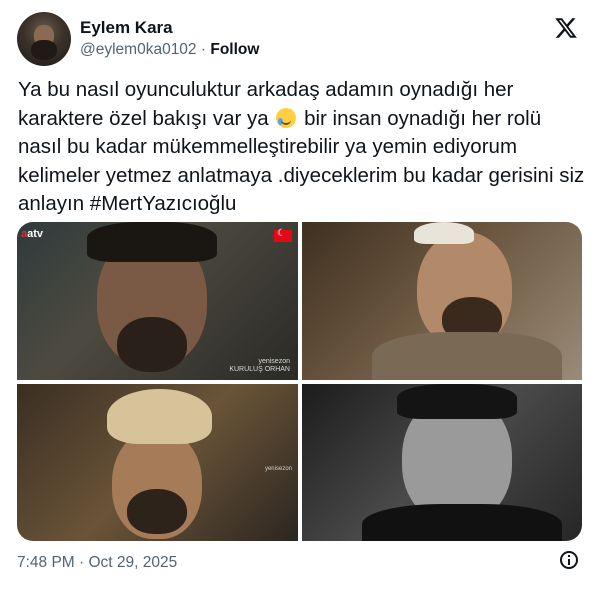 The width and height of the screenshot is (600, 591). I want to click on tv-channel-logo: aatv, so click(32, 234).